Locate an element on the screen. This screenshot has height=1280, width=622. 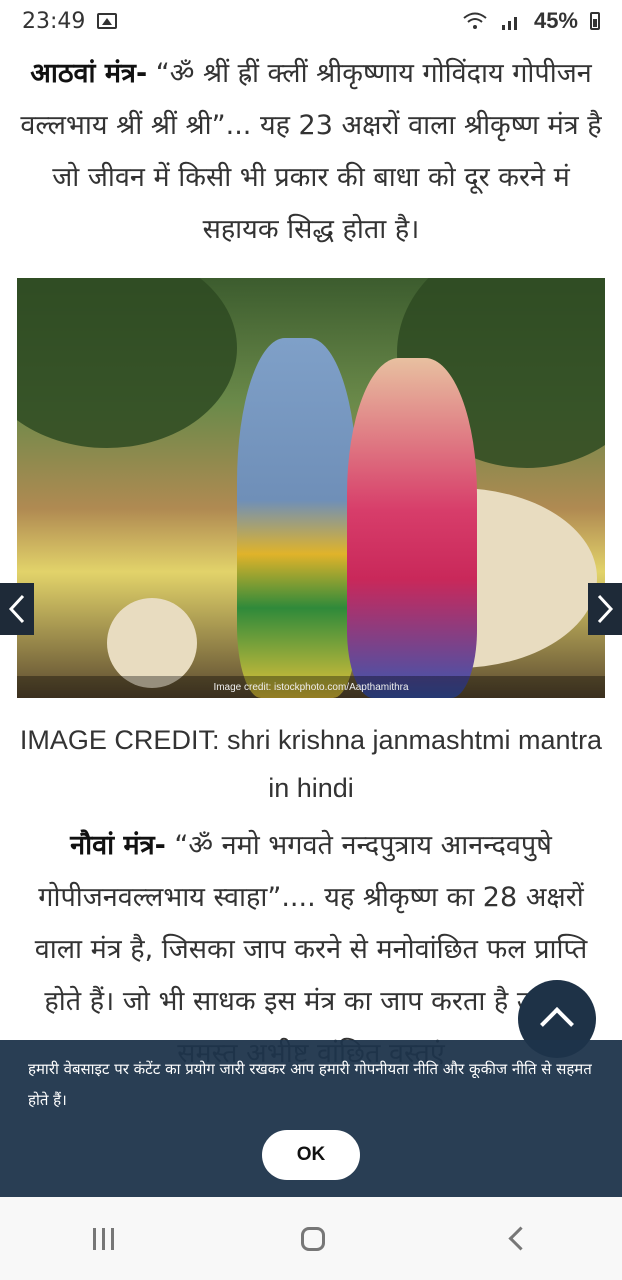
status-left: 23:49 is located at coordinates (70, 21).